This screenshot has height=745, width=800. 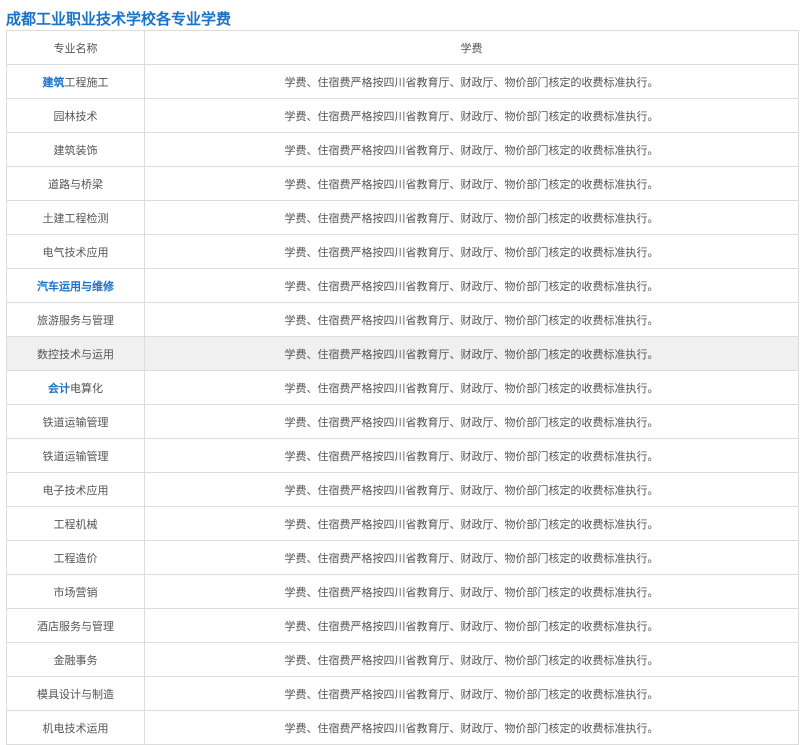 I want to click on major-text: 机电技术运用, so click(x=75, y=728).